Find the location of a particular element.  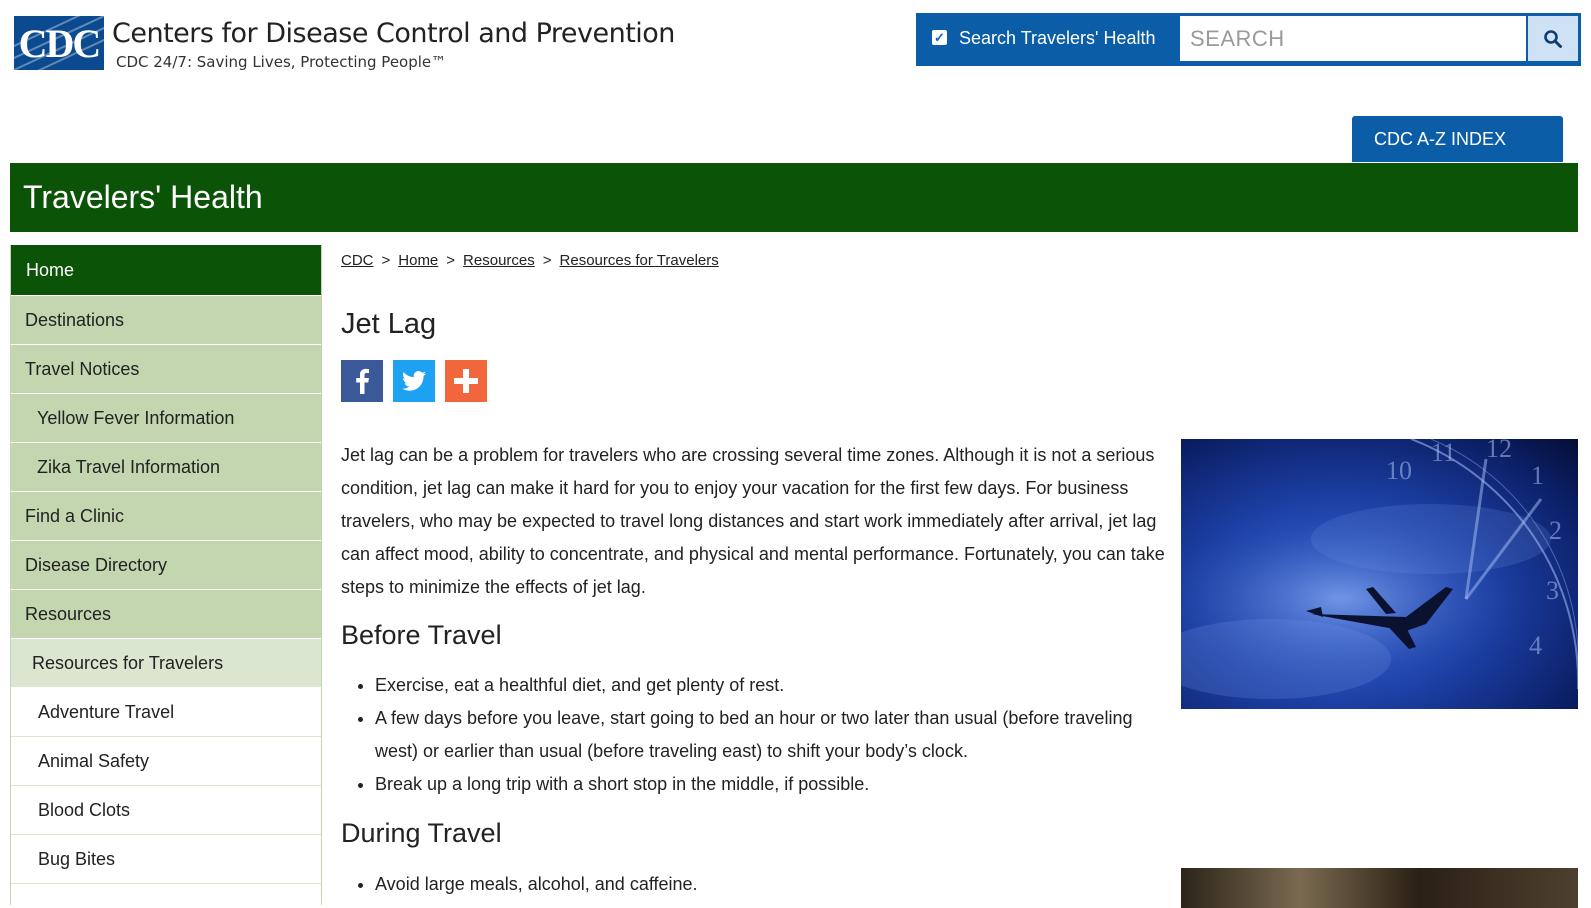

facebook-icon is located at coordinates (362, 381).